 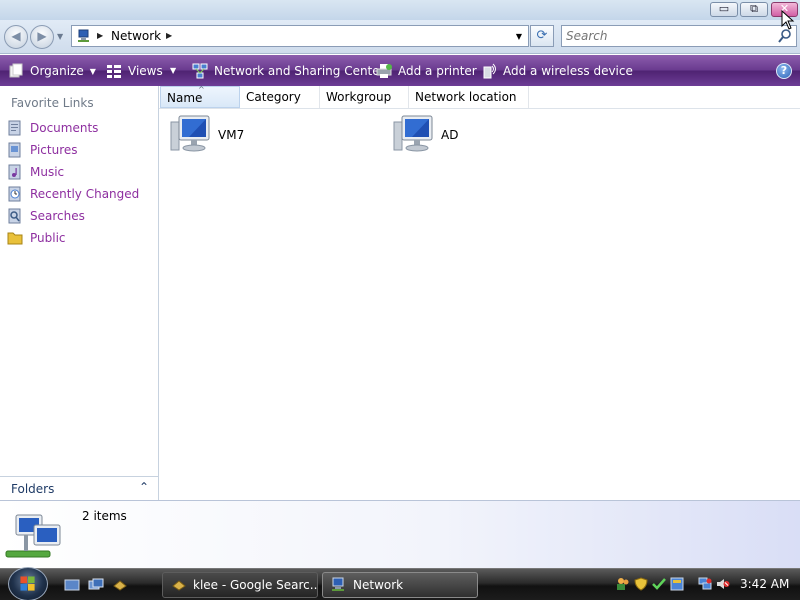 What do you see at coordinates (79, 172) in the screenshot?
I see `favorite-link-music: Music` at bounding box center [79, 172].